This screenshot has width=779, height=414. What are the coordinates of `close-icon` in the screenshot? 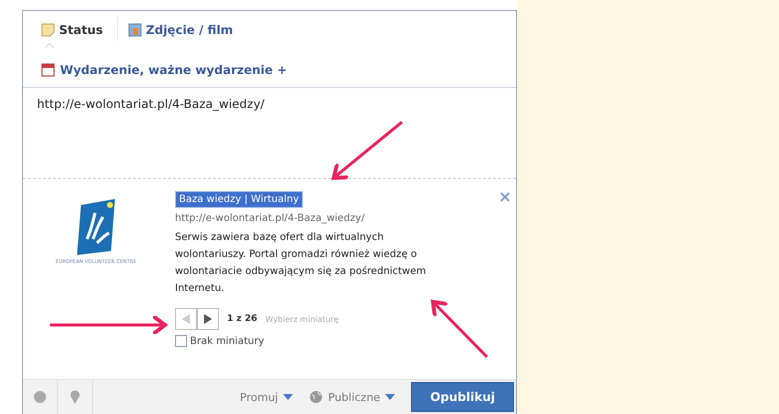 It's located at (505, 197).